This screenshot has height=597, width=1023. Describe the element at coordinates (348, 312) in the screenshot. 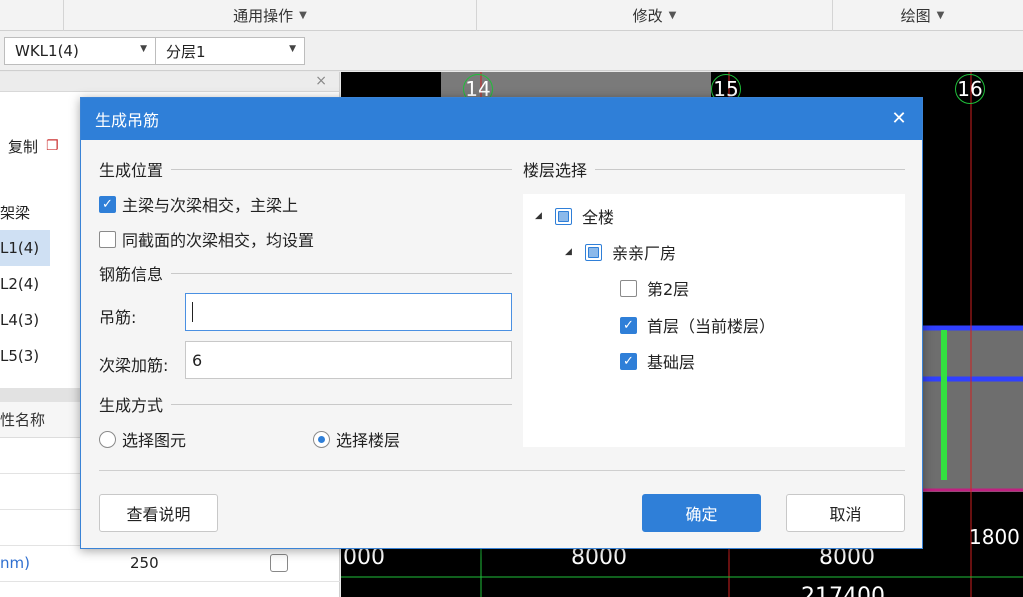

I see `hanger-input` at that location.